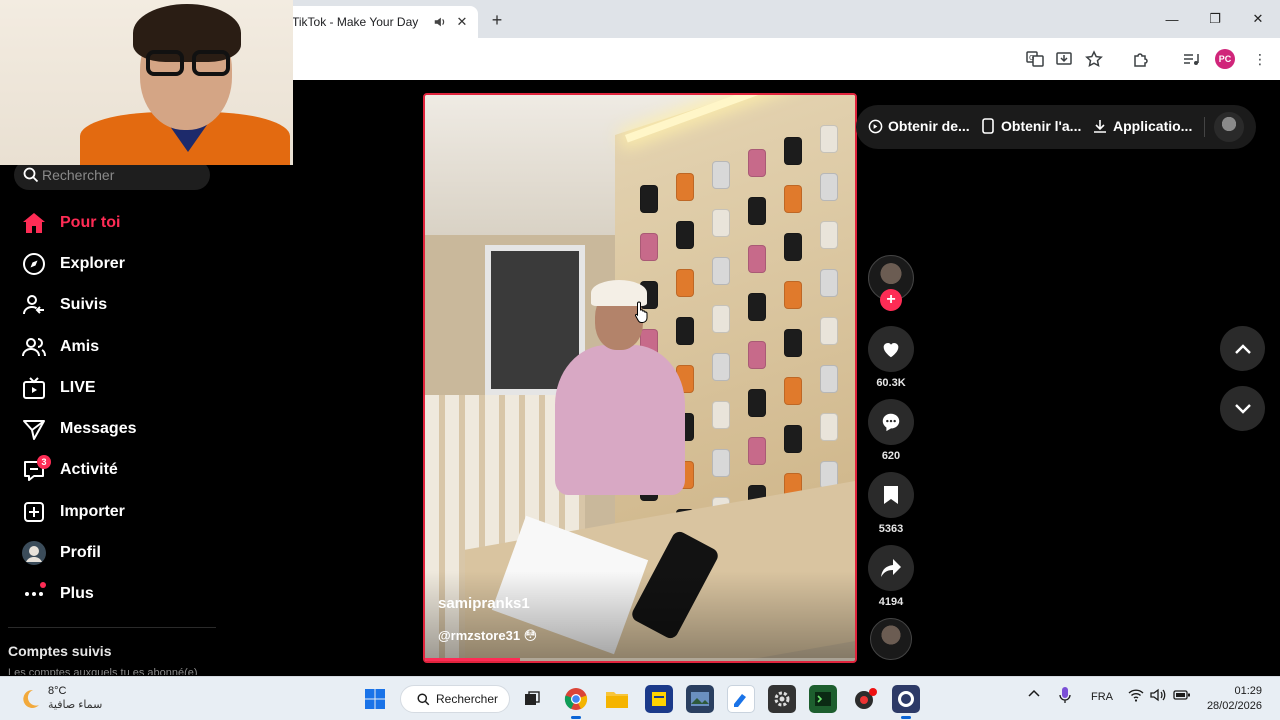 This screenshot has height=720, width=1280. What do you see at coordinates (891, 568) in the screenshot?
I see `share-arrow-icon` at bounding box center [891, 568].